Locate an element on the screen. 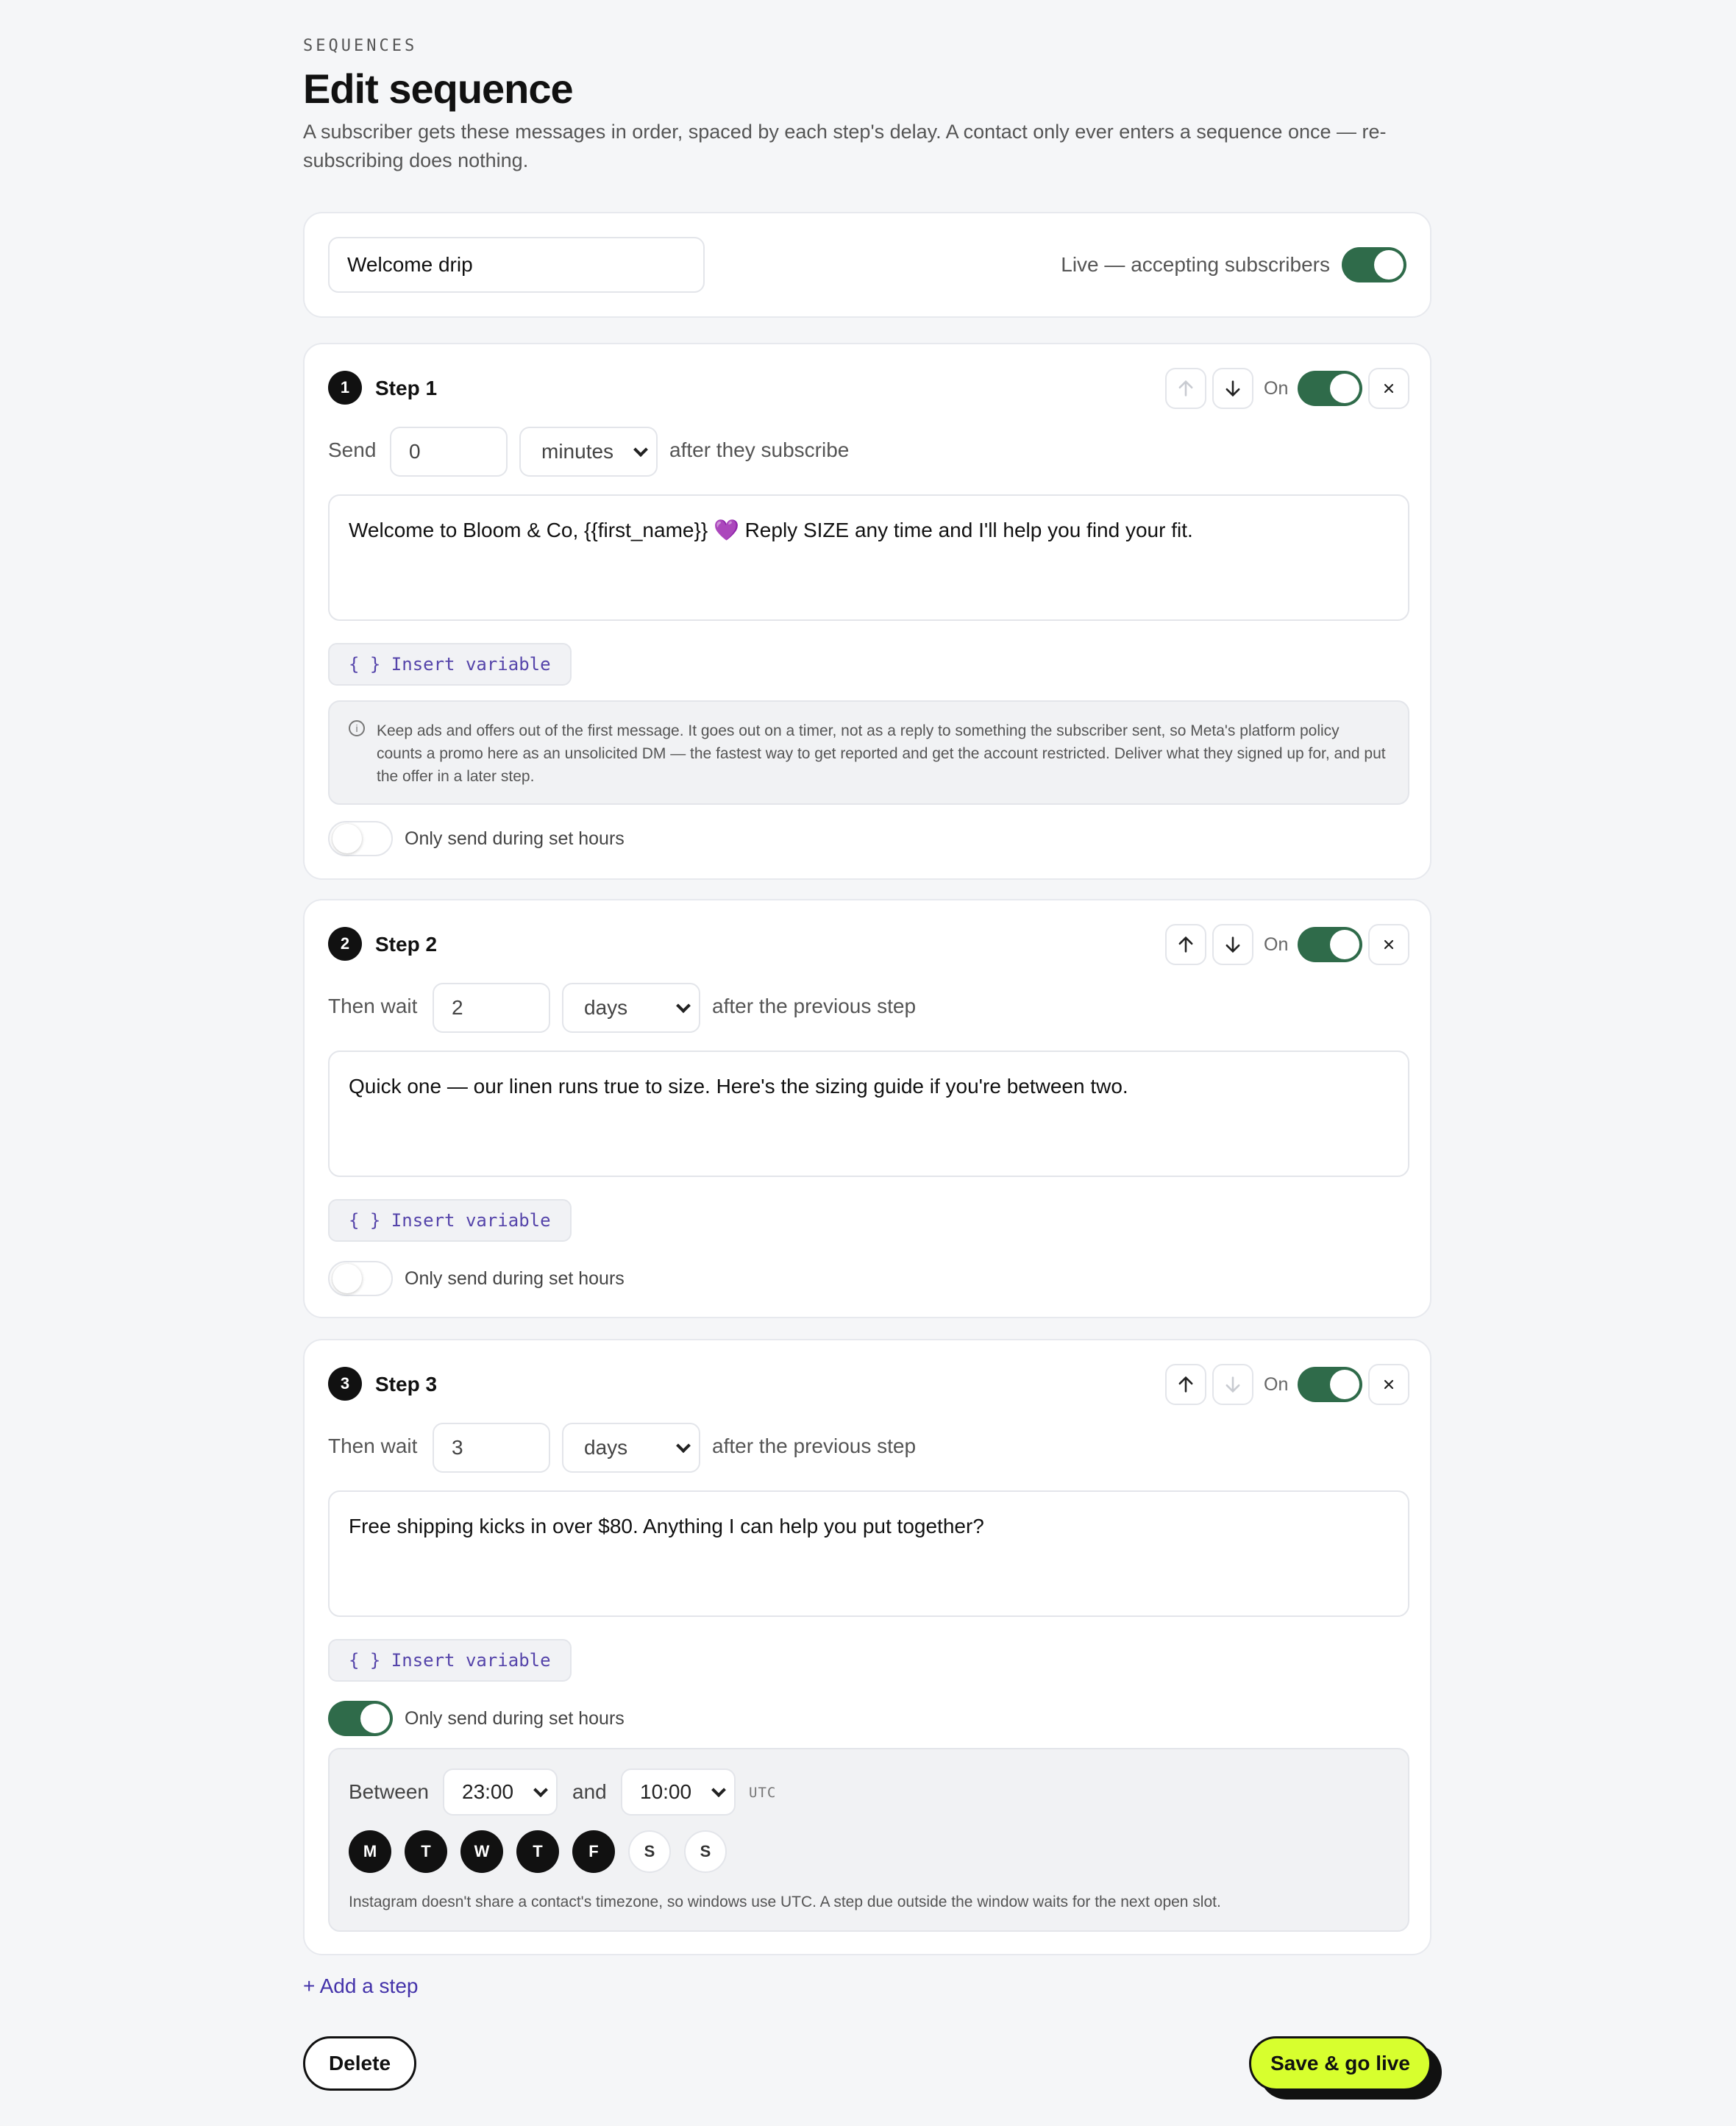  end-time-select: 10:00 is located at coordinates (678, 1792).